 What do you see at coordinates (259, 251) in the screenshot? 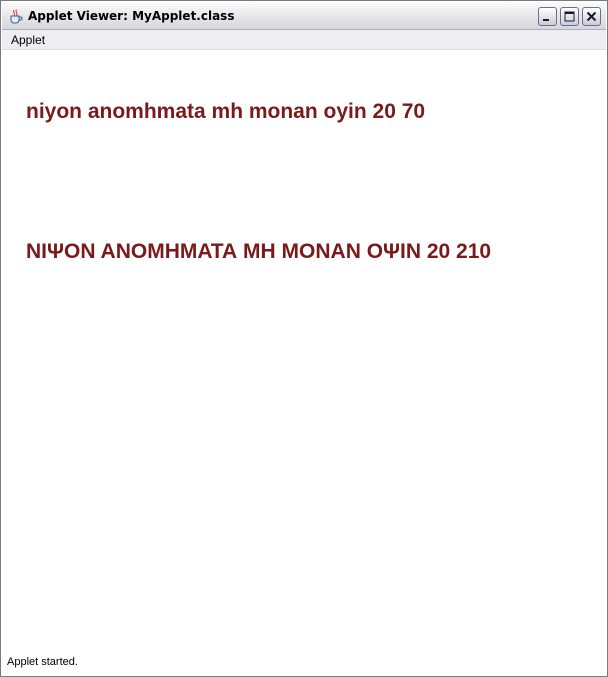
I see `applet-text-uppercase: ΝΙΨΟΝ ΑΝΟΜΗΜΑΤΑ ΜΗ ΜΟΝΑΝ ΟΨΙΝ 20 210` at bounding box center [259, 251].